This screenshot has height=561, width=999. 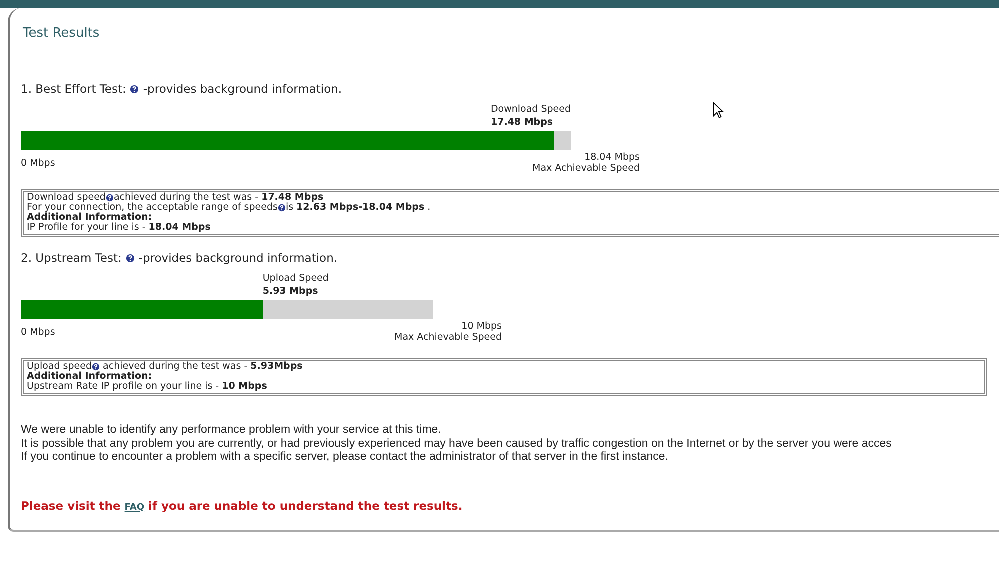 What do you see at coordinates (119, 228) in the screenshot?
I see `info-text: IP Profile for your line is - 18.04 Mbps` at bounding box center [119, 228].